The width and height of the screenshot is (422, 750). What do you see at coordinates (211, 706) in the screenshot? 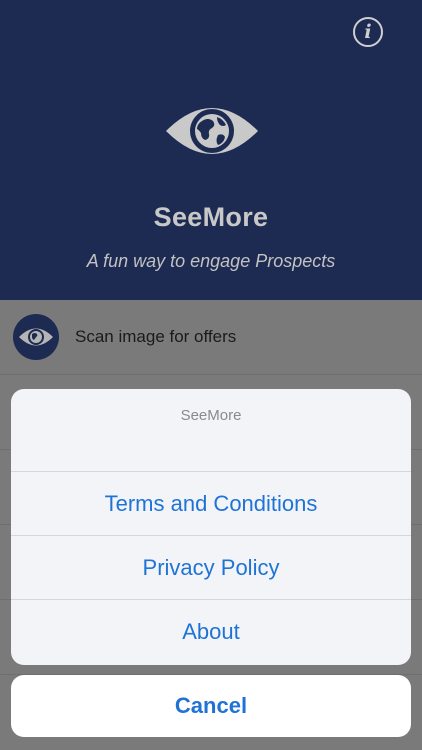
I see `cancel-button: Cancel` at bounding box center [211, 706].